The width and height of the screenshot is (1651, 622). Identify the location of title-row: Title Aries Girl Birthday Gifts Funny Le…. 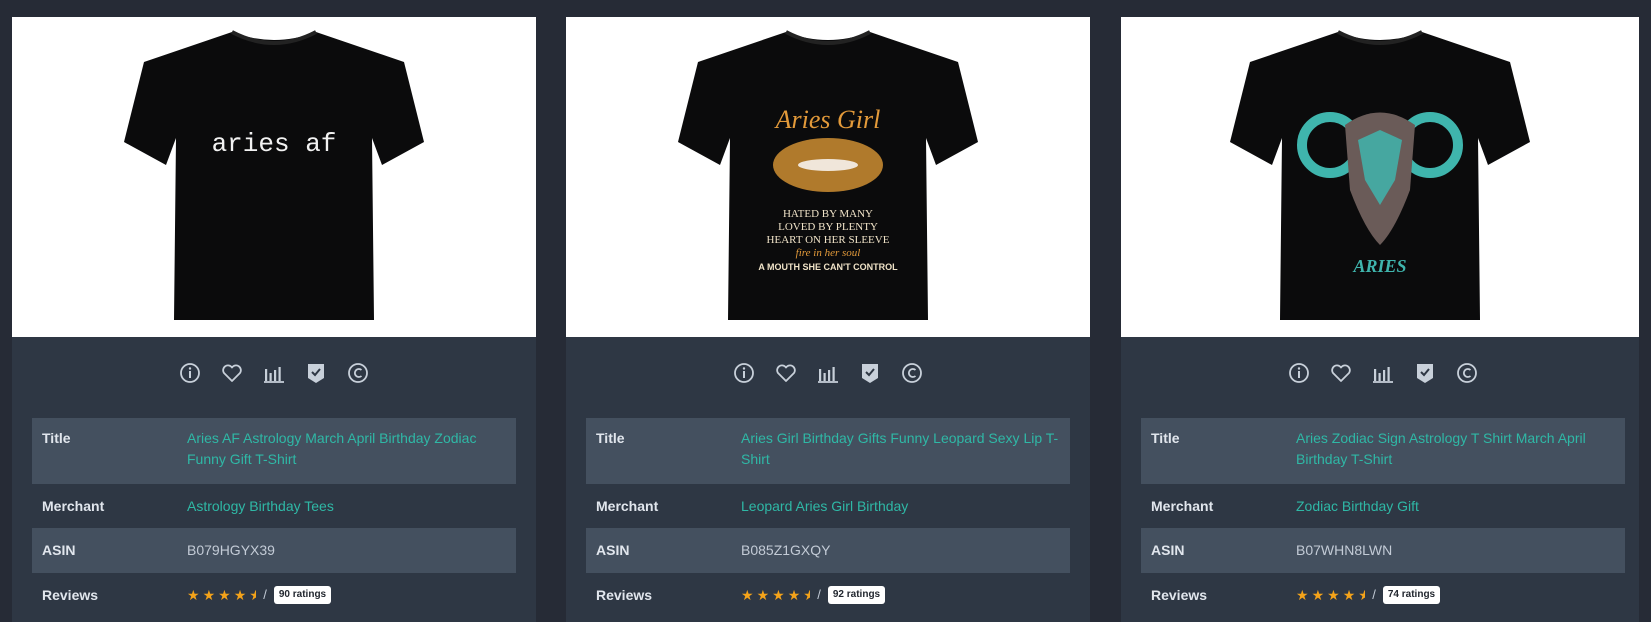
(828, 451).